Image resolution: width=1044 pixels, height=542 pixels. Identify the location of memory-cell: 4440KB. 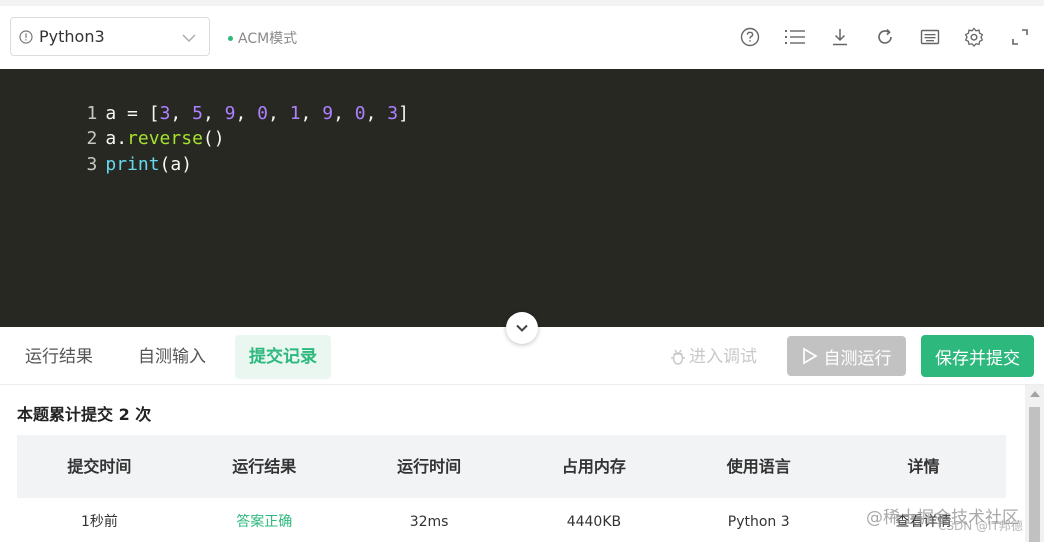
(594, 522).